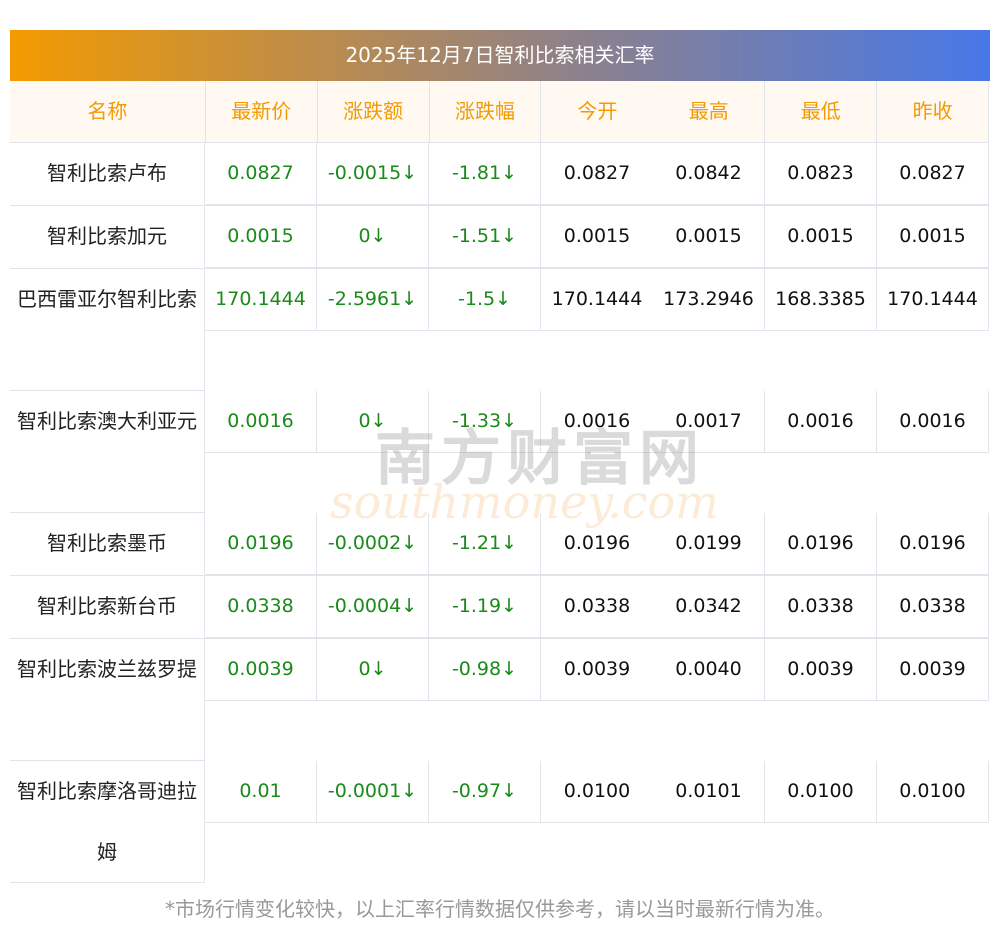 The height and width of the screenshot is (937, 1000). What do you see at coordinates (821, 791) in the screenshot?
I see `low-cell: 0.0100` at bounding box center [821, 791].